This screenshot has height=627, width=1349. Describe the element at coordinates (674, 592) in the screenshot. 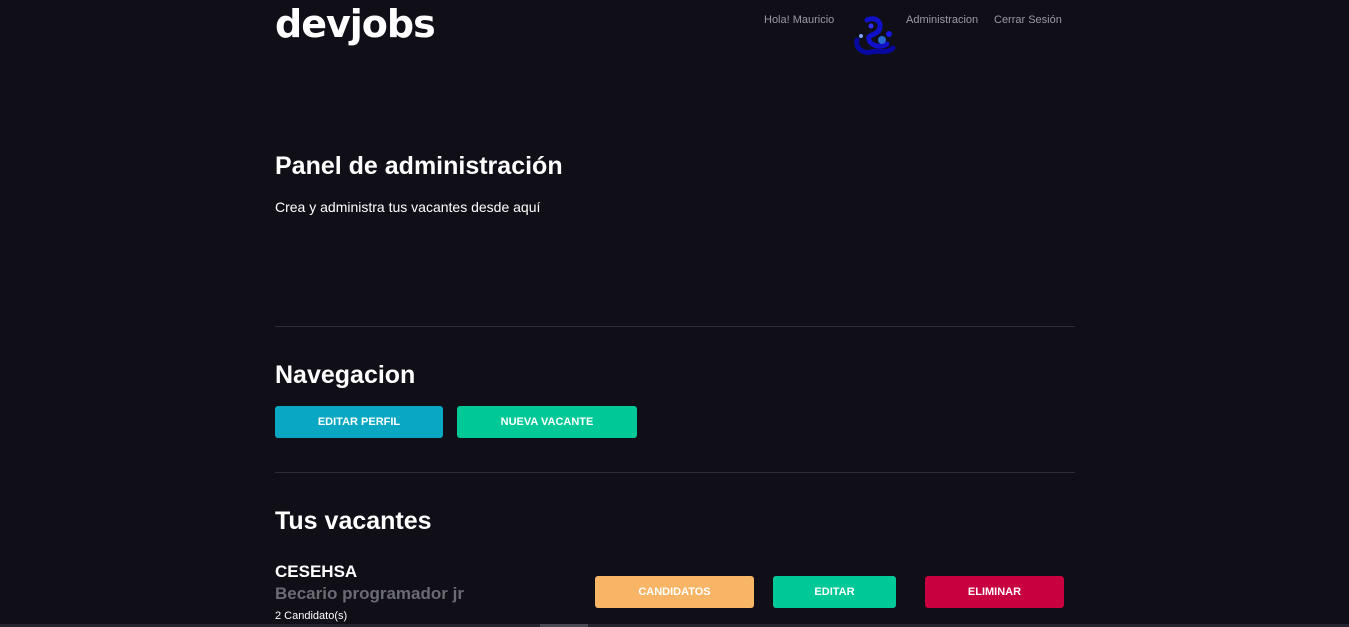

I see `candidates-button: CANDIDATOS` at that location.